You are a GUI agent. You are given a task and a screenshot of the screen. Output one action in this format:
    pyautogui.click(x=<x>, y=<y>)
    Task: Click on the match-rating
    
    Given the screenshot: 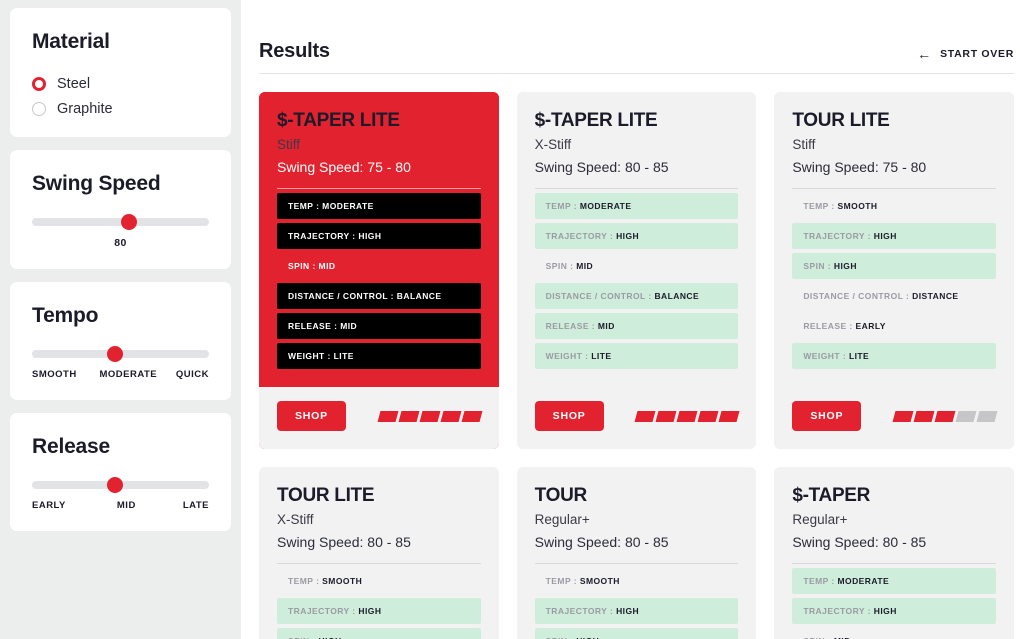 What is the action you would take?
    pyautogui.click(x=430, y=416)
    